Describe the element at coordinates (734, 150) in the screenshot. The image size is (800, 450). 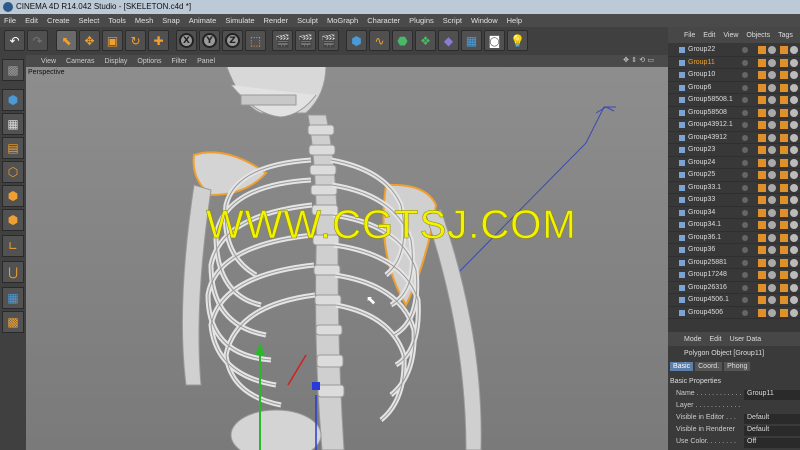
I see `object-row: Group23` at that location.